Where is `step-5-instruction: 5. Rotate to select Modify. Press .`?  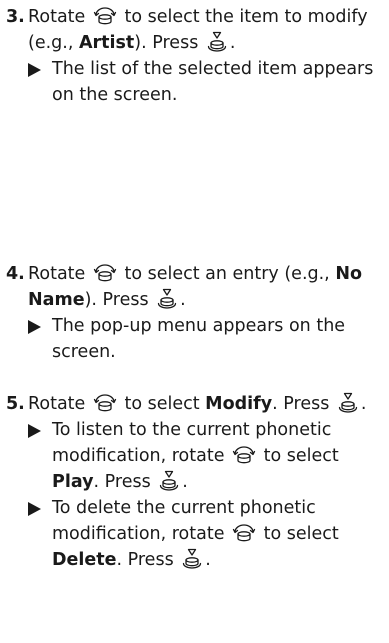
step-5-instruction: 5. Rotate to select Modify. Press . is located at coordinates (196, 404).